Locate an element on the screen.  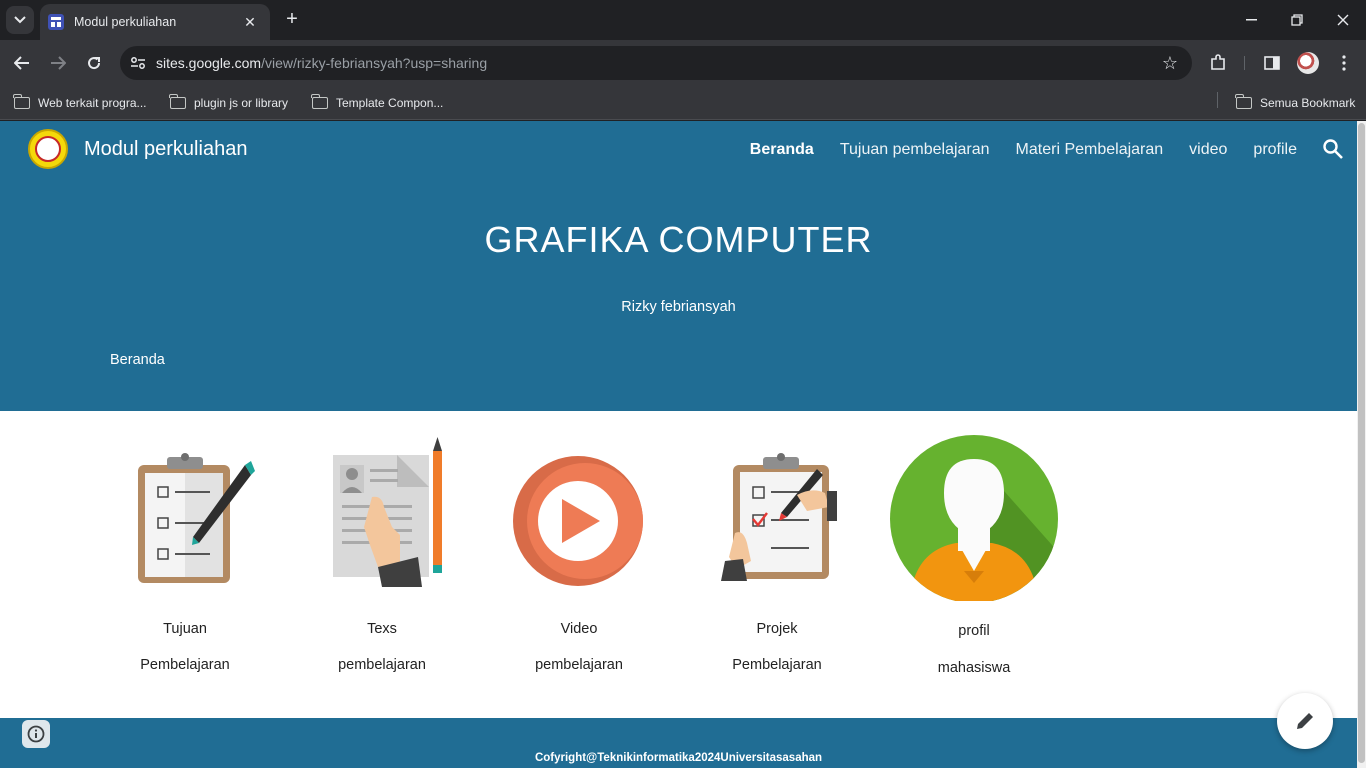
more-vert-icon is located at coordinates (1344, 63).